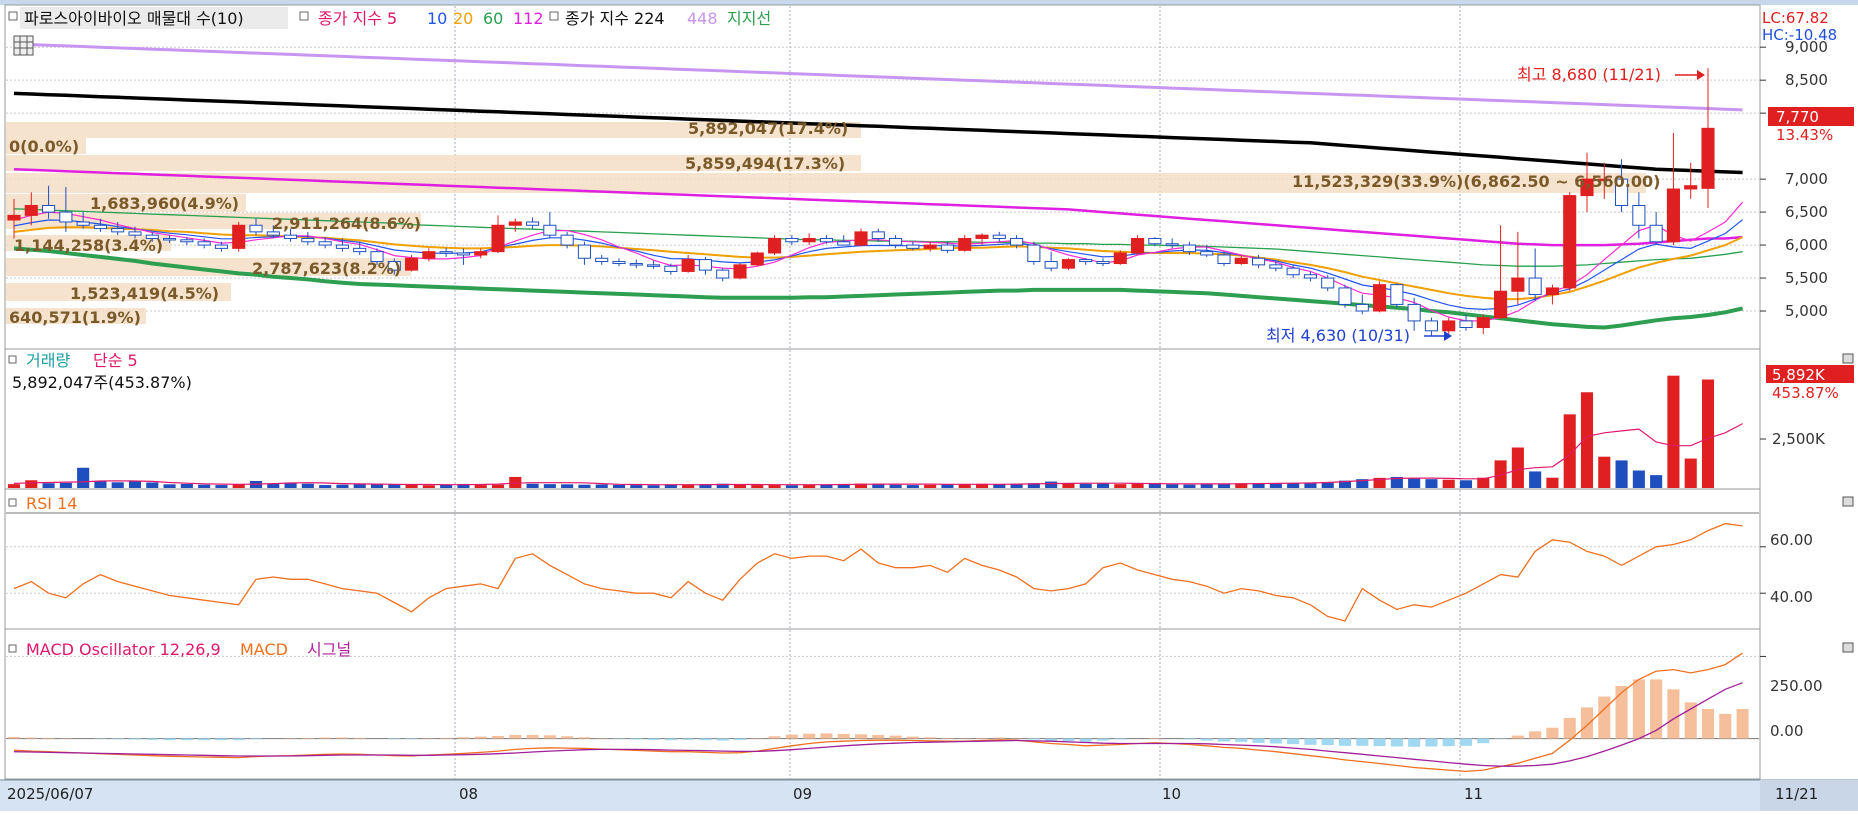 The height and width of the screenshot is (815, 1858). I want to click on x-label-oct: 10, so click(1171, 794).